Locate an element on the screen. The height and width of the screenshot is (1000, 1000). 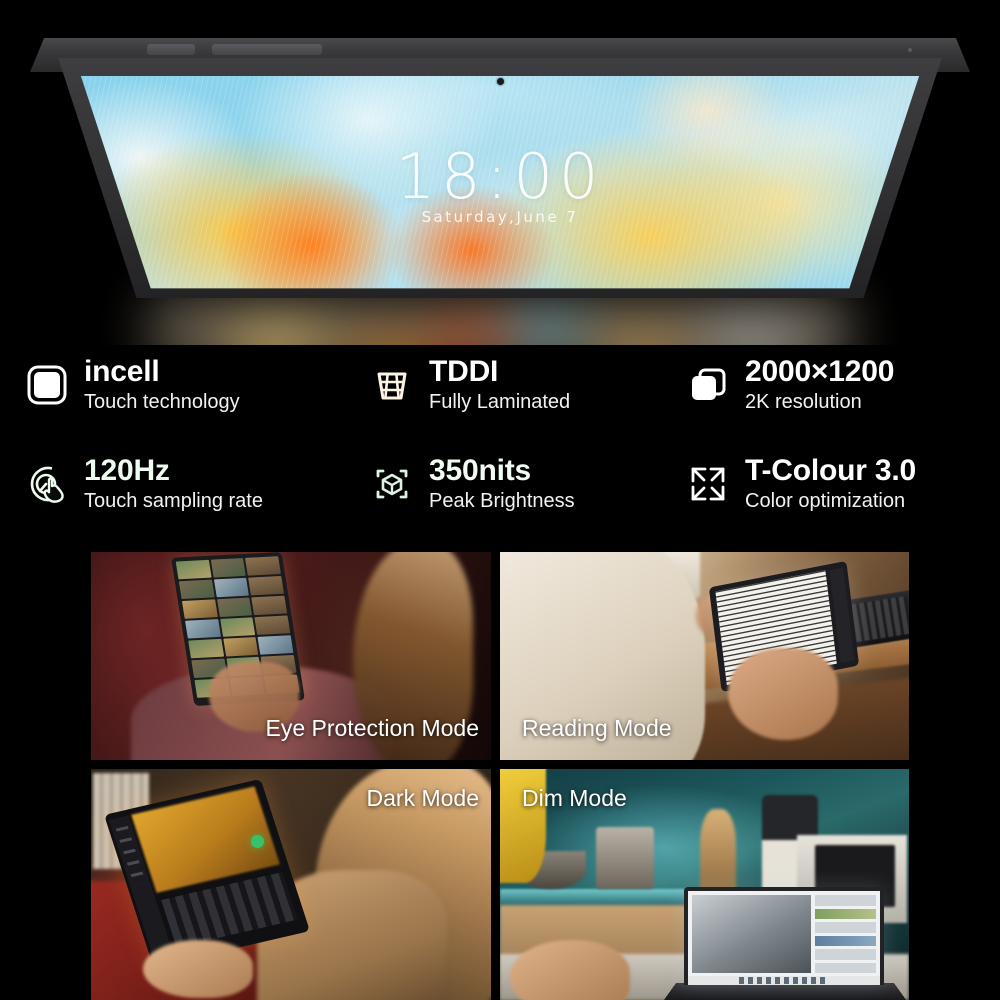
feature-item-refresh-rate: 120Hz Touch sampling rate is located at coordinates (177, 498).